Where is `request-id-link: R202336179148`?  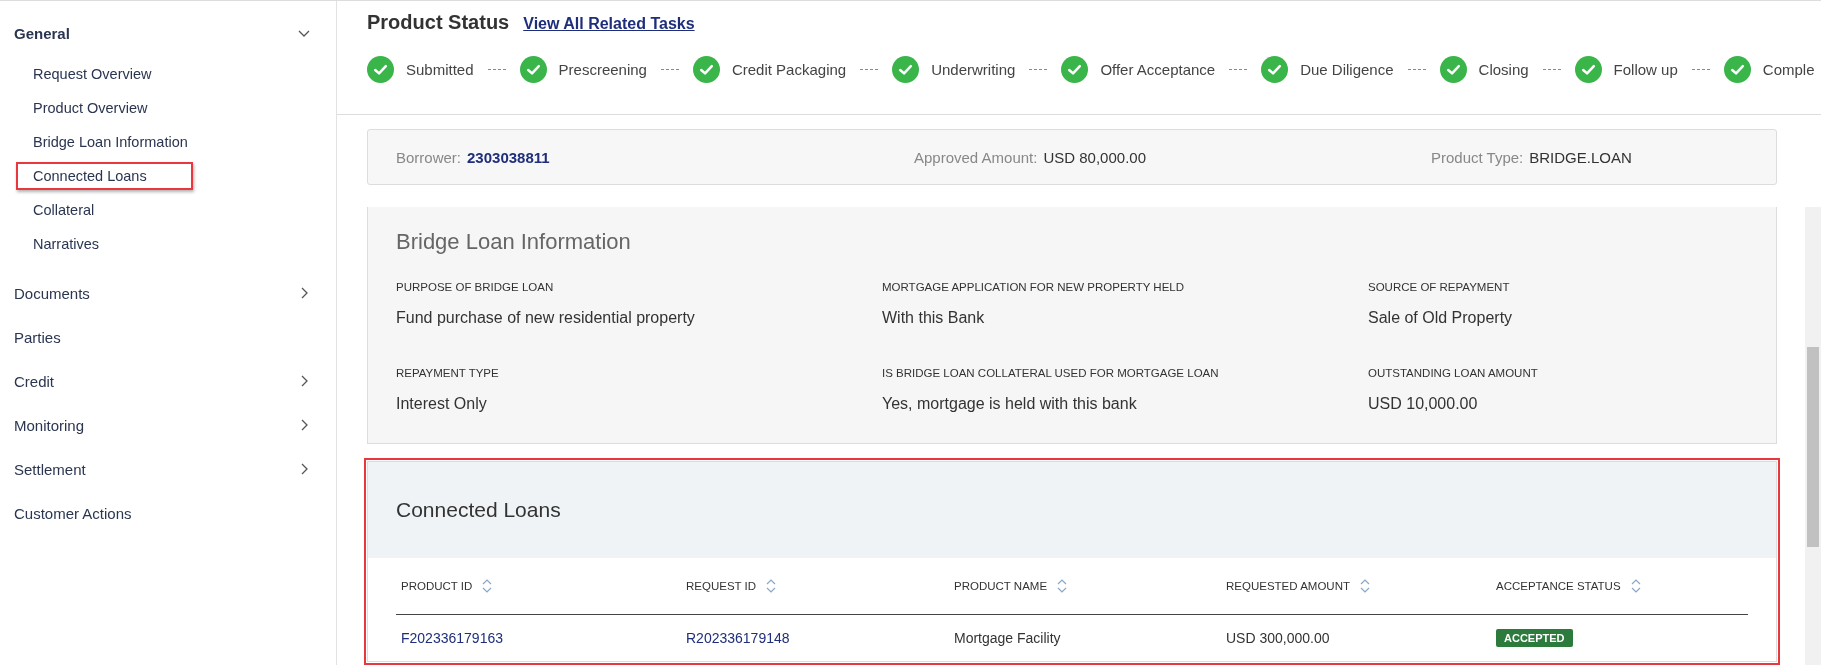 request-id-link: R202336179148 is located at coordinates (738, 638).